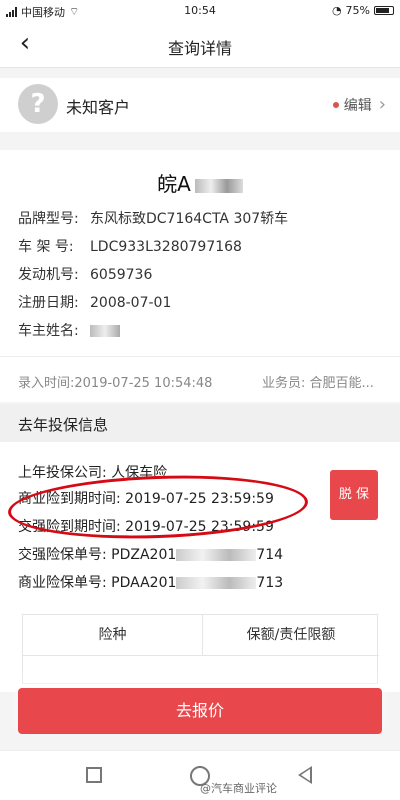  Describe the element at coordinates (200, 105) in the screenshot. I see `customer-row: ? 未知客户 编辑 ›` at that location.